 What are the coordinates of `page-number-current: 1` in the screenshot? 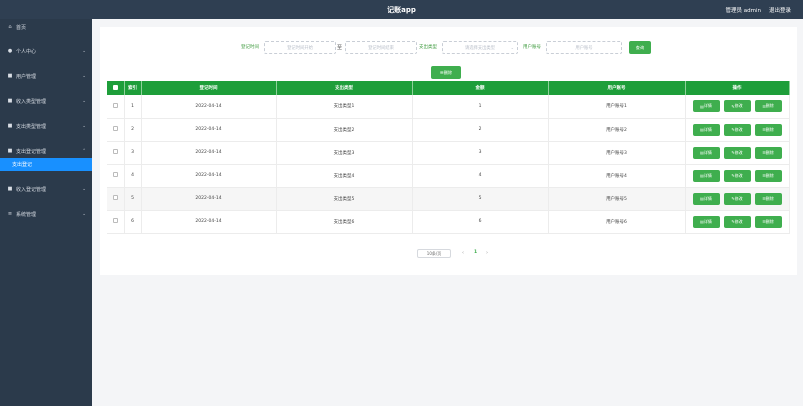 It's located at (475, 252).